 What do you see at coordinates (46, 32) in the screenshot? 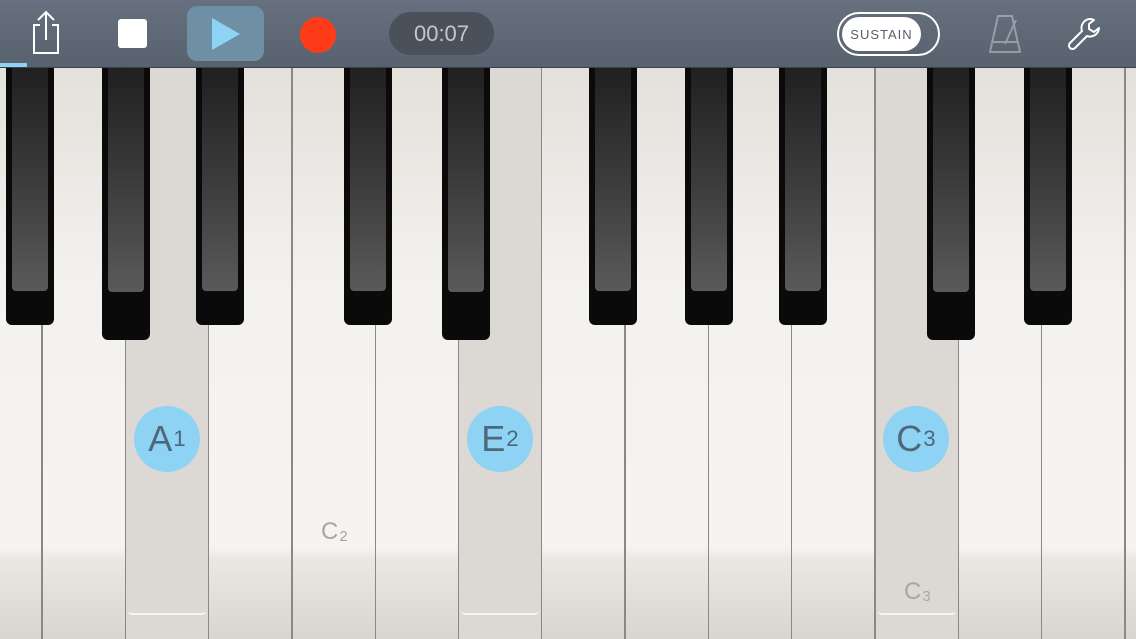
I see `share-icon` at bounding box center [46, 32].